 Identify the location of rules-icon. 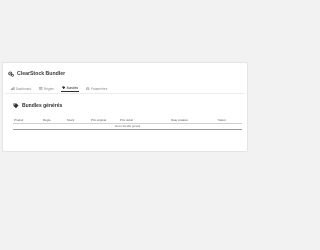
(41, 89).